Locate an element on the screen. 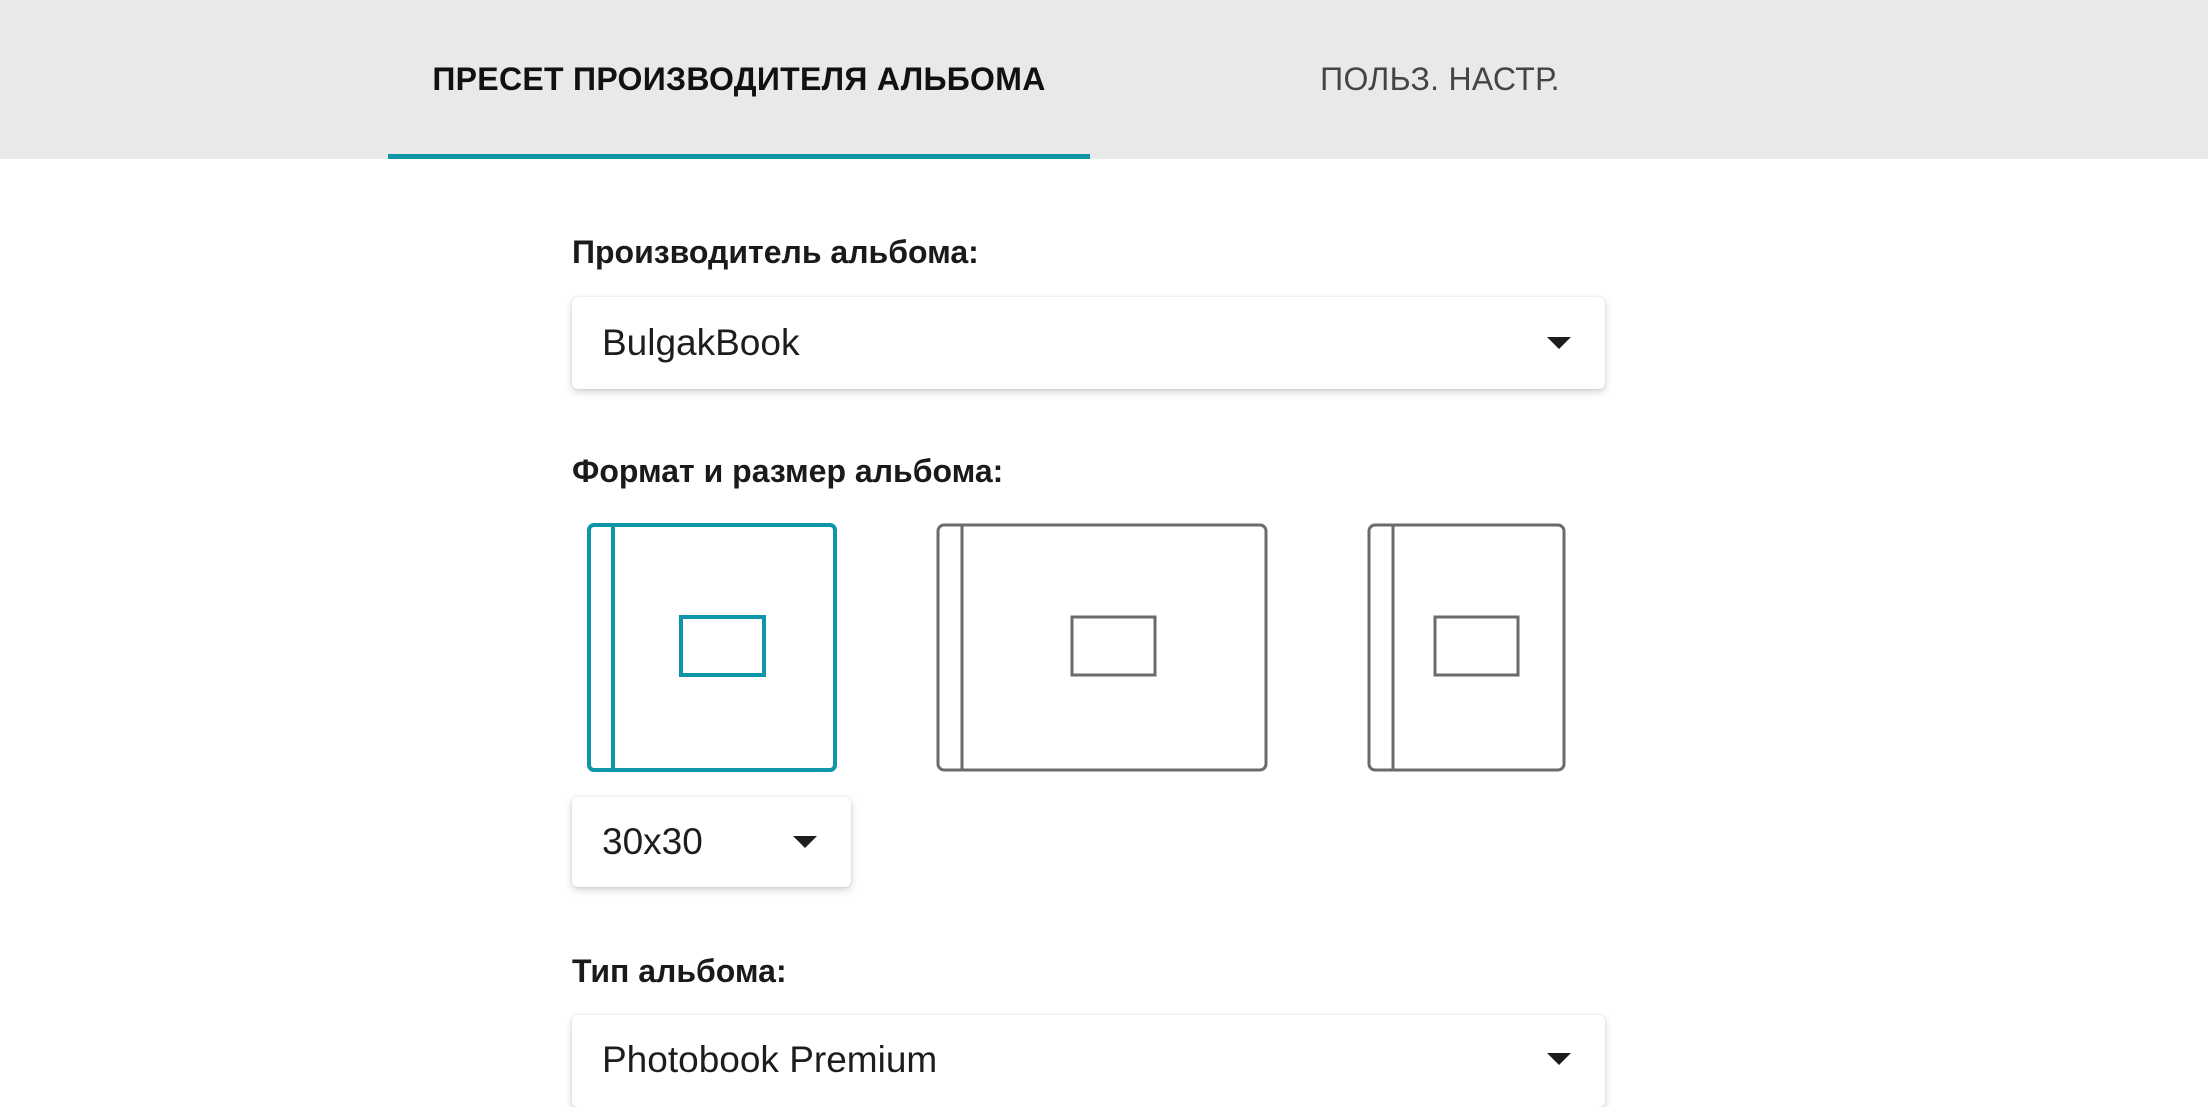 This screenshot has width=2208, height=1107. manufacturer-label: Производитель альбома: is located at coordinates (775, 252).